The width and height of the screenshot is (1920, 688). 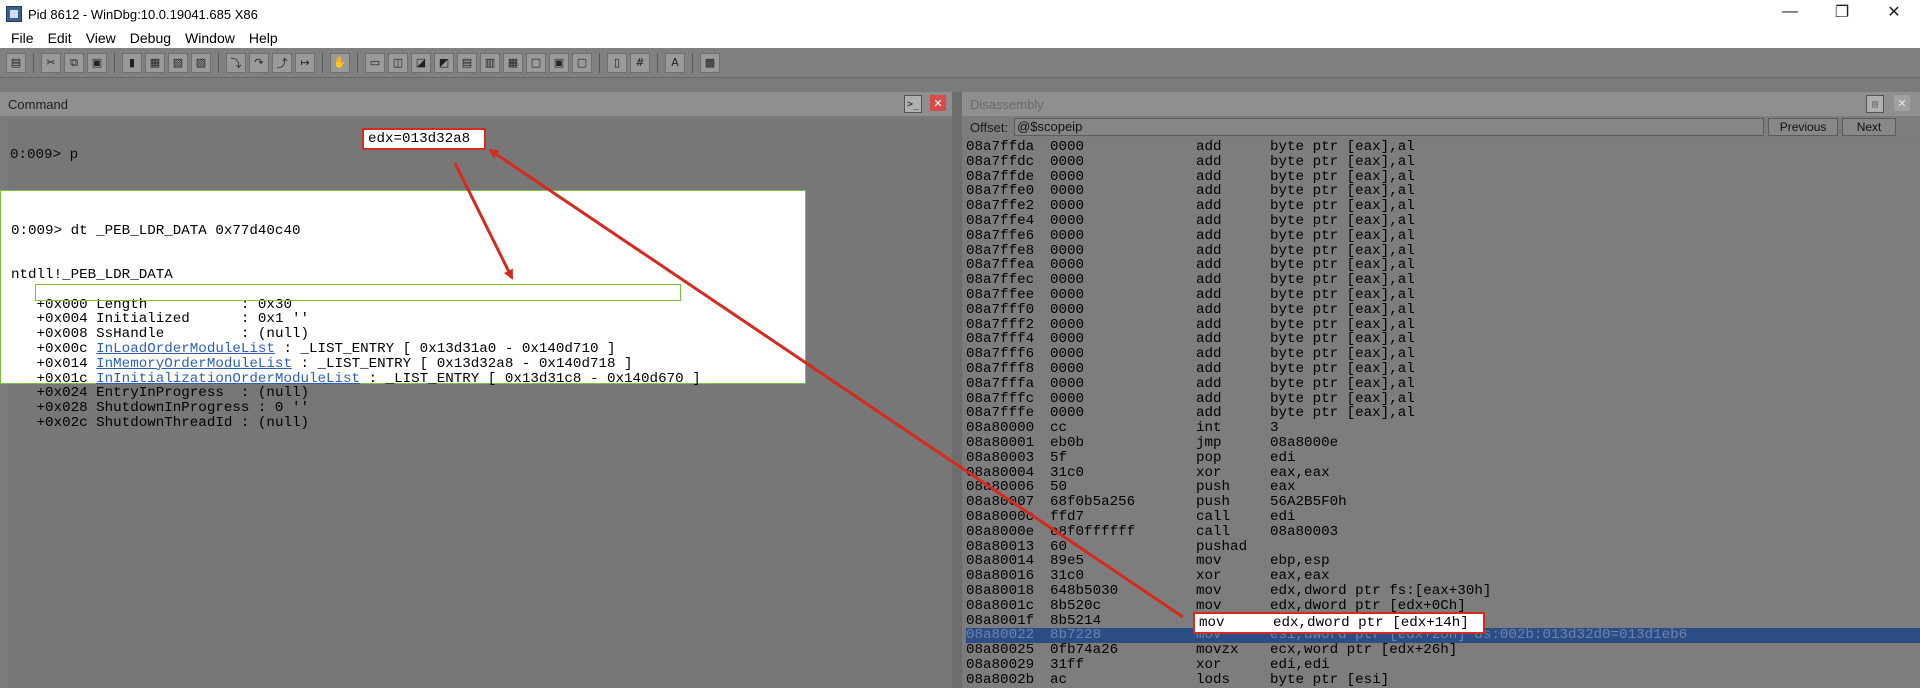 I want to click on disassembly-row: 08a8000e e8f0ffffff call 08a80003, so click(x=1443, y=532).